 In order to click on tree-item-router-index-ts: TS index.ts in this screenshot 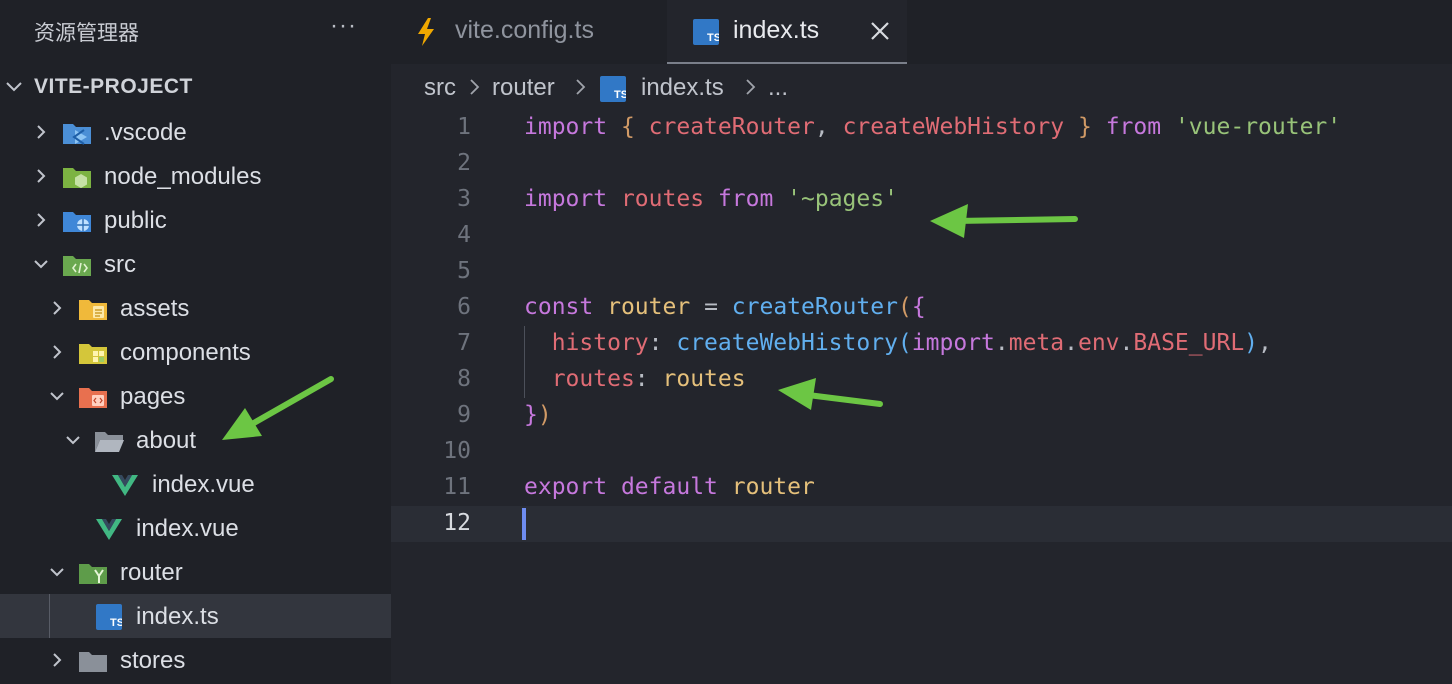, I will do `click(195, 616)`.